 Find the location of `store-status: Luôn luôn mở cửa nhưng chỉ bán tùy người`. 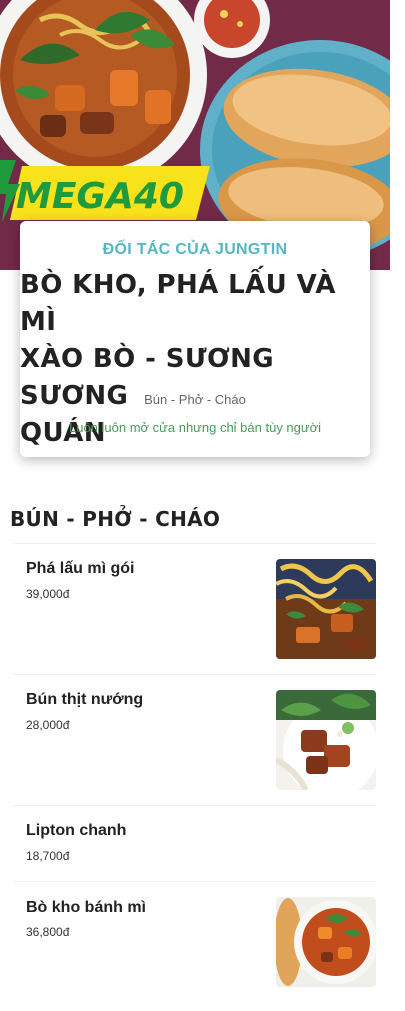

store-status: Luôn luôn mở cửa nhưng chỉ bán tùy người is located at coordinates (195, 427).